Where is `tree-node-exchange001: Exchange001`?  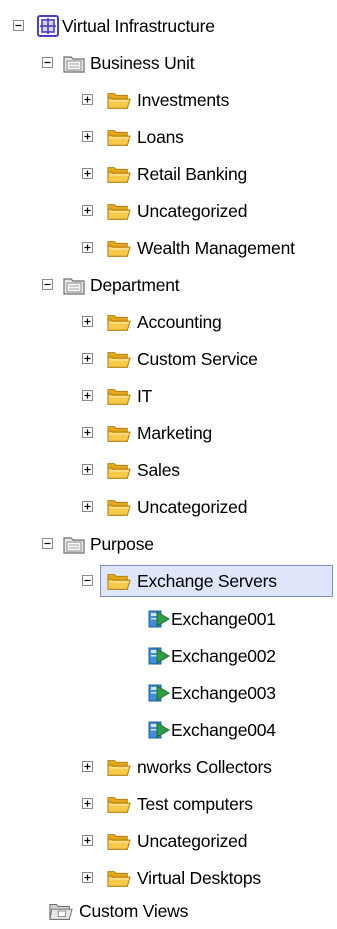 tree-node-exchange001: Exchange001 is located at coordinates (168, 619).